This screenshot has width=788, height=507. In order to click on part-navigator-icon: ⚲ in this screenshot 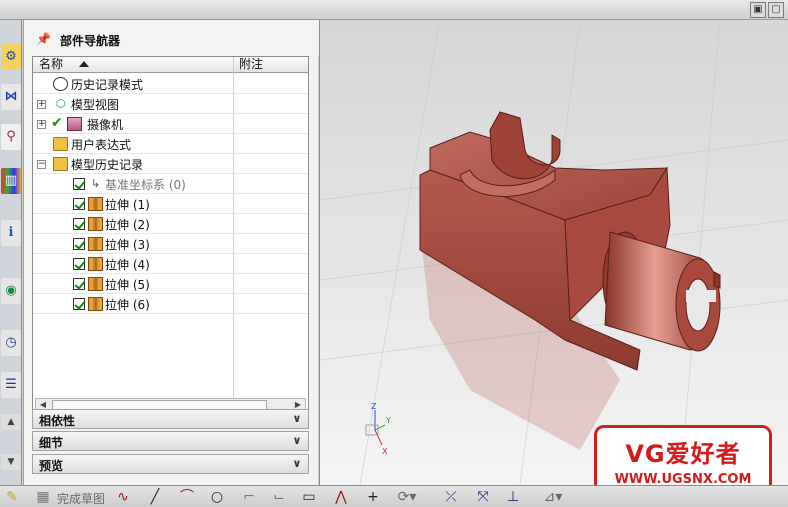, I will do `click(11, 137)`.